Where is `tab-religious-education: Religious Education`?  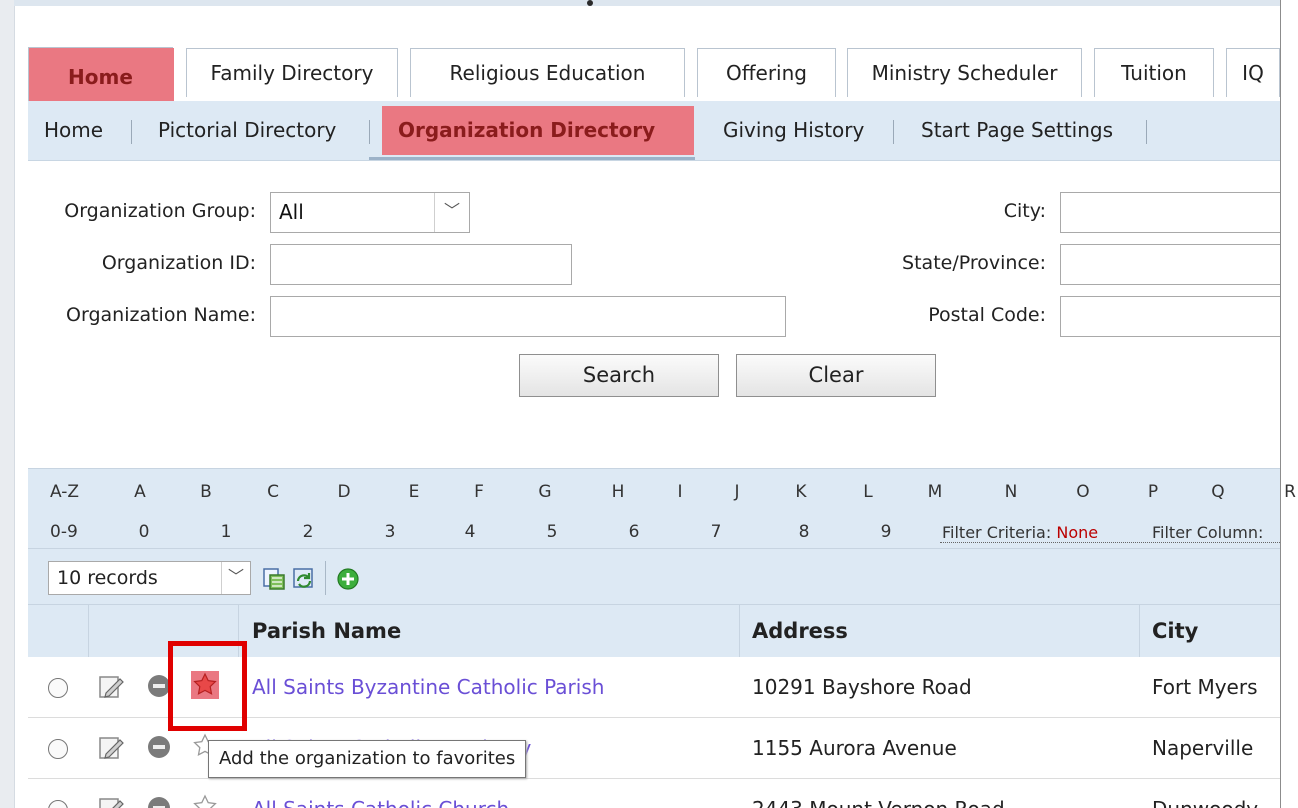
tab-religious-education: Religious Education is located at coordinates (547, 72).